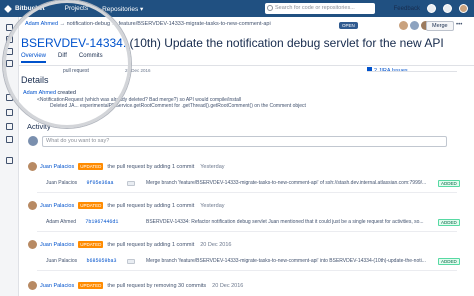 The image size is (474, 296). What do you see at coordinates (463, 8) in the screenshot?
I see `user-avatar` at bounding box center [463, 8].